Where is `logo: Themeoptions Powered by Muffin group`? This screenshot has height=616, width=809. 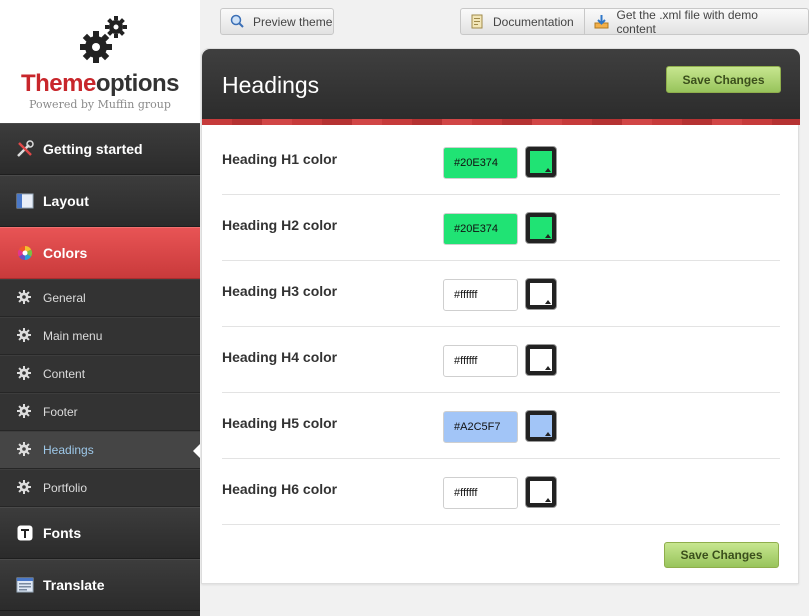
logo: Themeoptions Powered by Muffin group is located at coordinates (100, 61).